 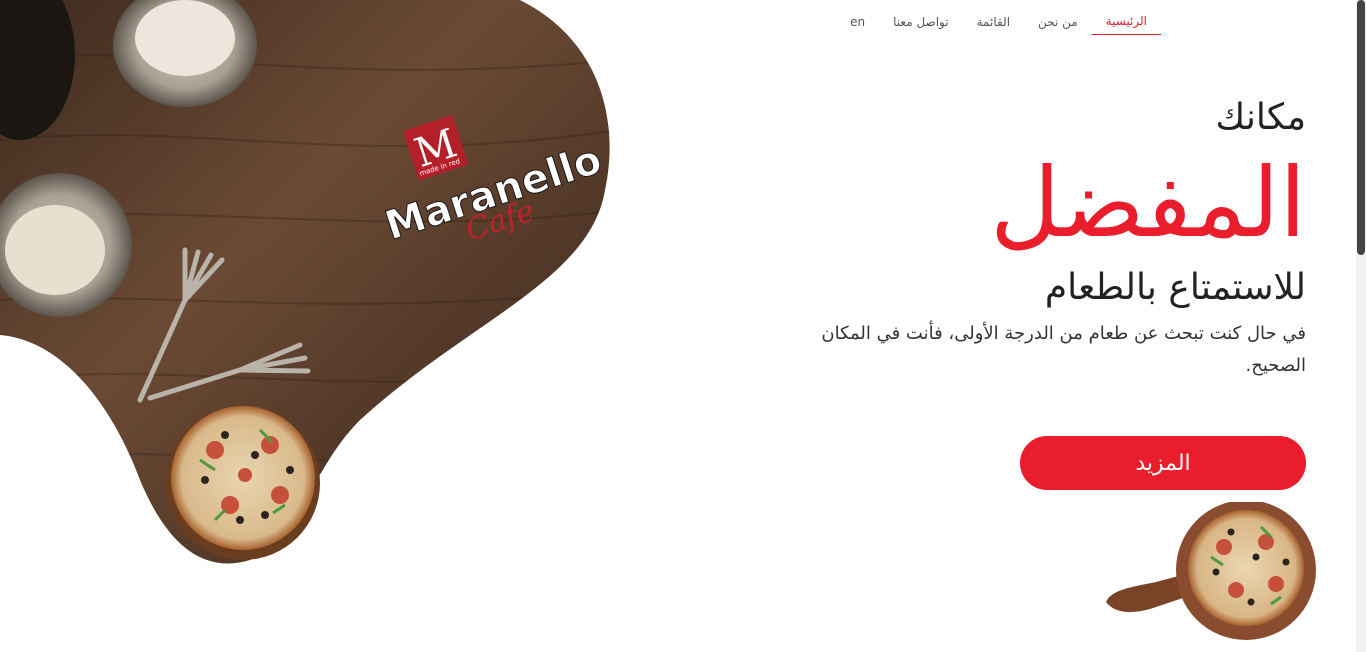 What do you see at coordinates (1163, 463) in the screenshot?
I see `more-button: المزيد` at bounding box center [1163, 463].